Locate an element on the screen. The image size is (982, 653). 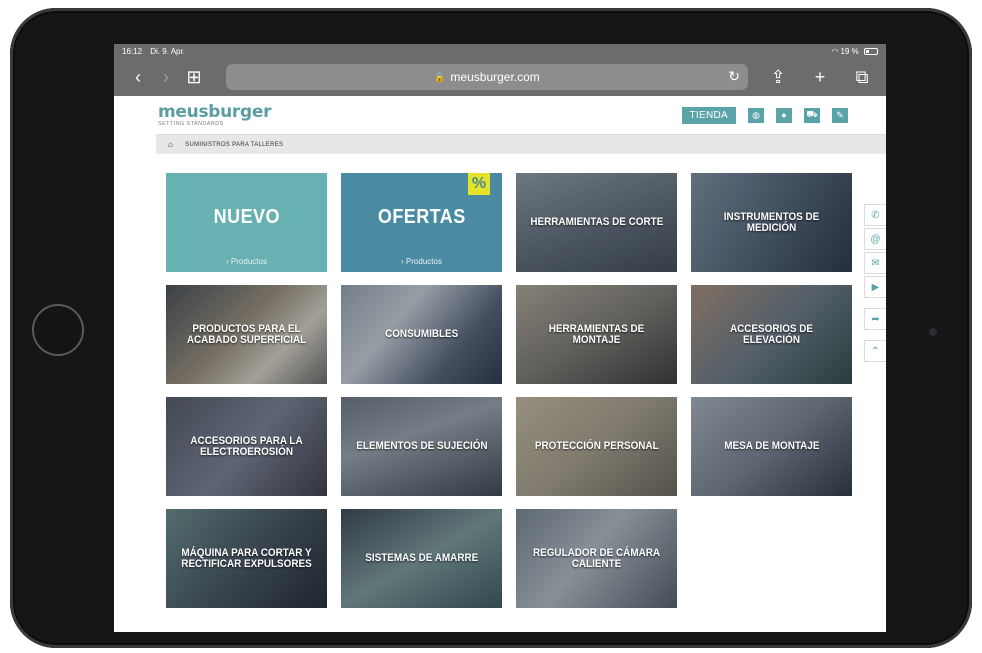
breadcrumb-current: SUMINISTROS PARA TALLERES is located at coordinates (234, 145).